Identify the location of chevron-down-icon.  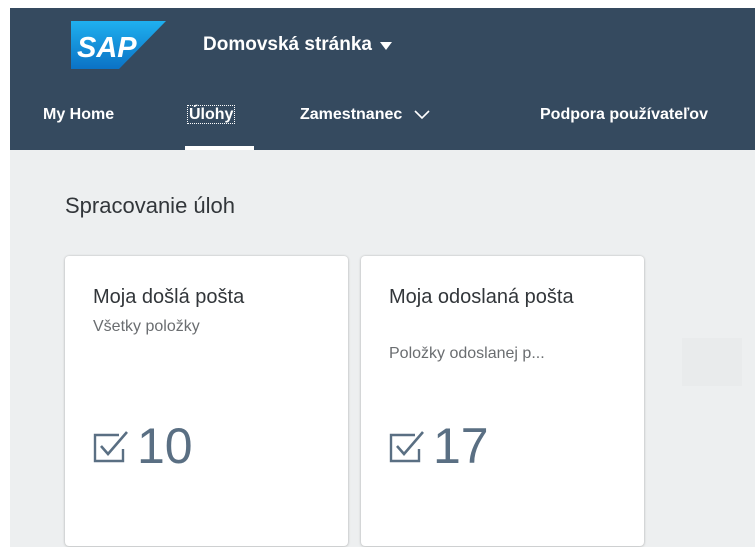
(422, 115).